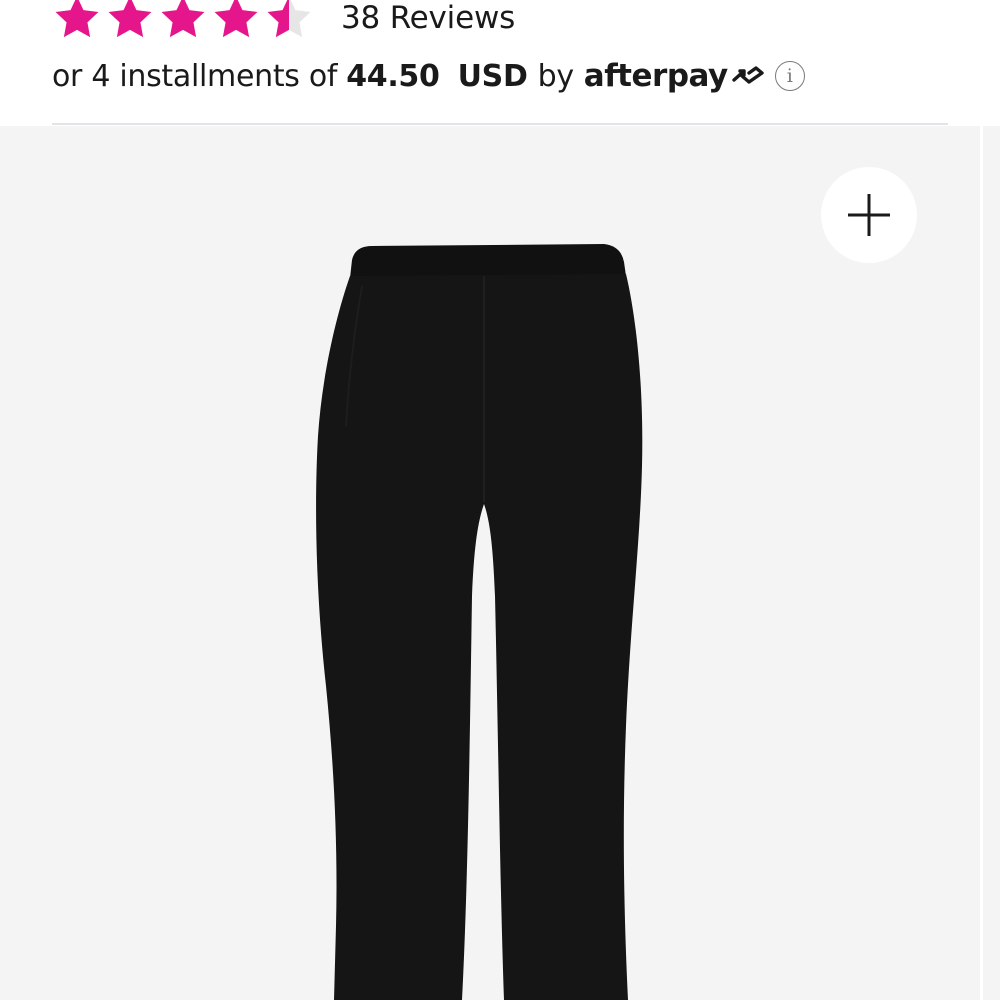 The image size is (1000, 1000). Describe the element at coordinates (655, 76) in the screenshot. I see `afterpay-wordmark: afterpay` at that location.